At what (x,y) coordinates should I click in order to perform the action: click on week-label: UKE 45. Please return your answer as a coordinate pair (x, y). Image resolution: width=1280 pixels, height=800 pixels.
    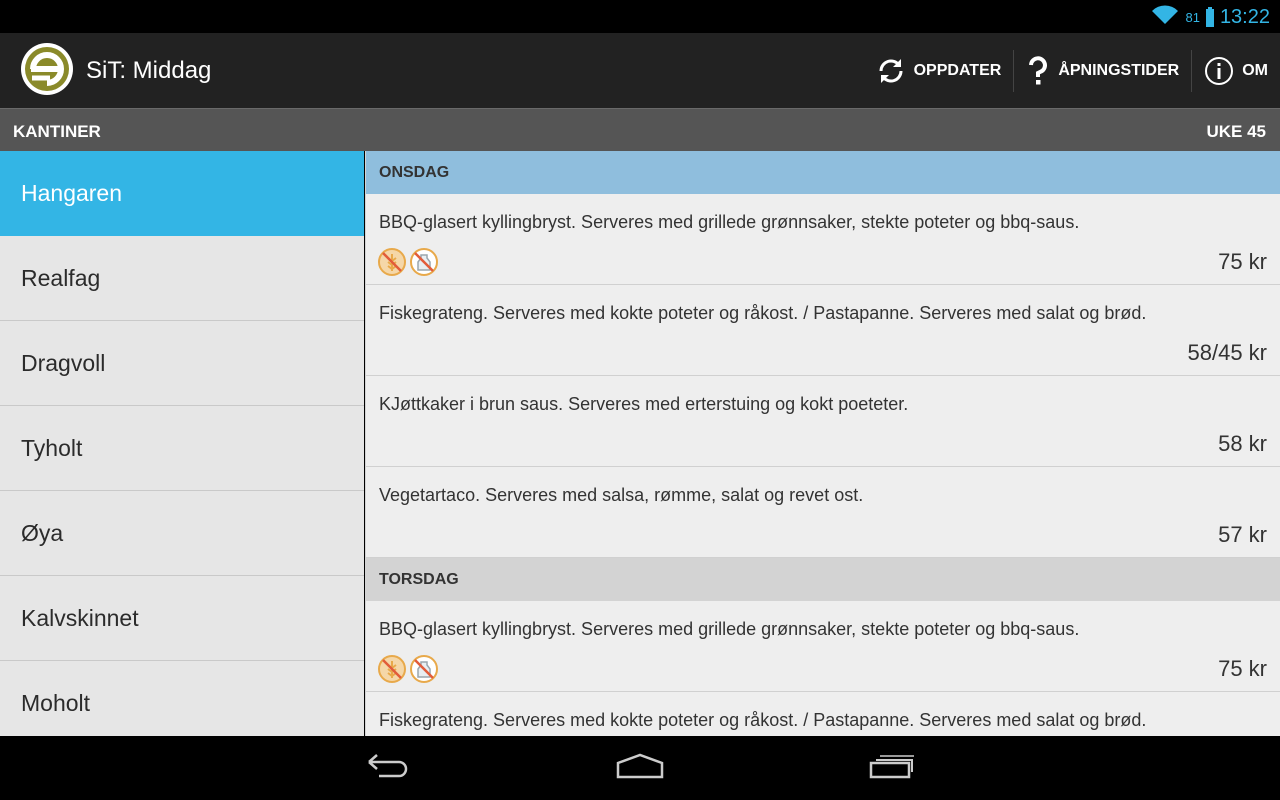
    Looking at the image, I should click on (1236, 131).